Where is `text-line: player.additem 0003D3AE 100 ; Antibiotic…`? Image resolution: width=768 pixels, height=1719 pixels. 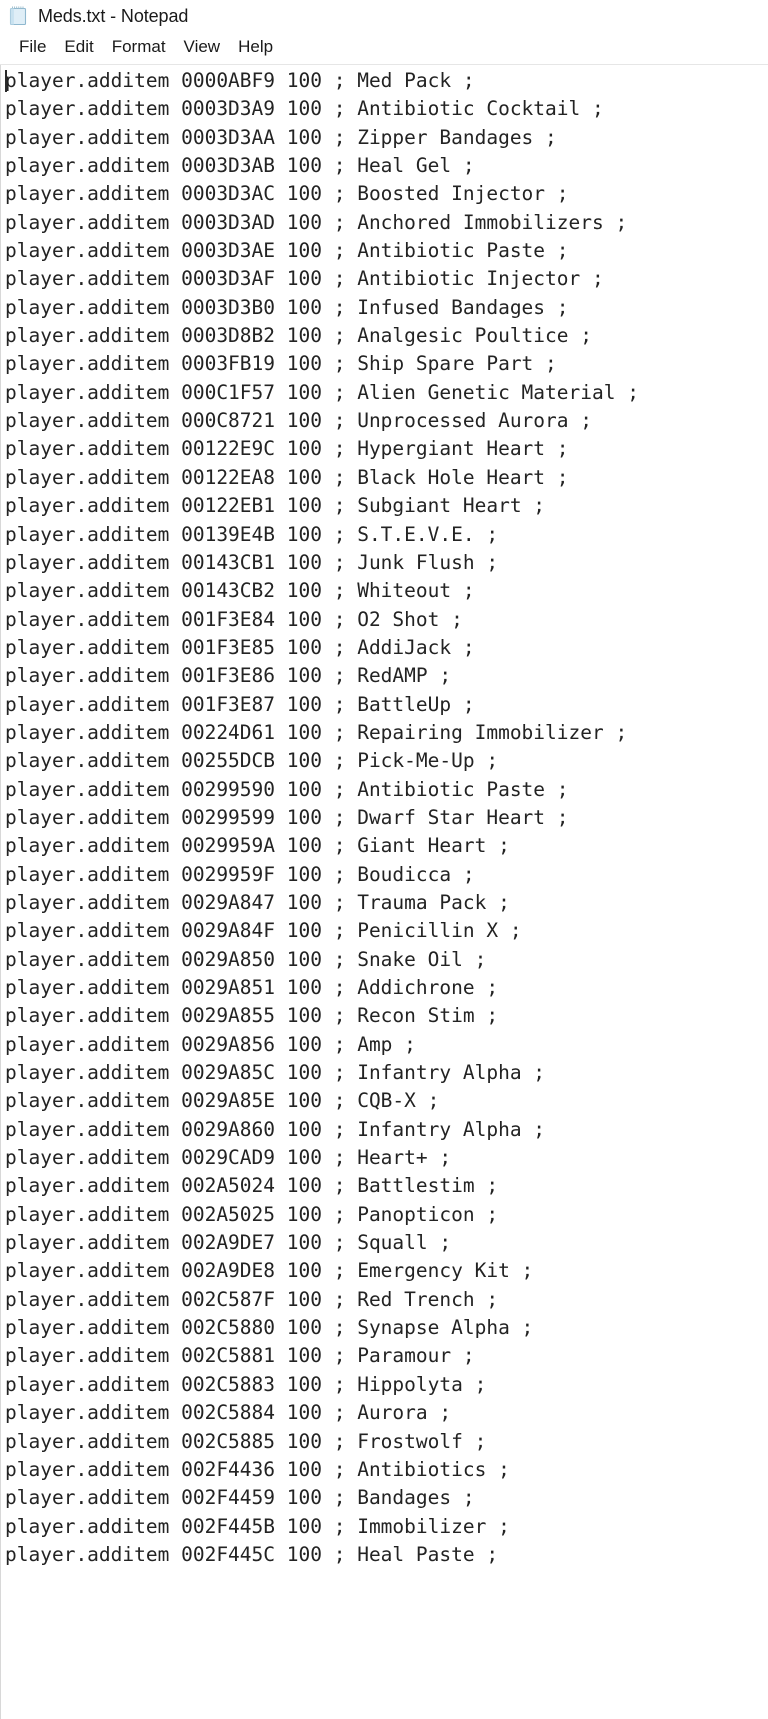
text-line: player.additem 0003D3AE 100 ; Antibiotic… is located at coordinates (287, 251).